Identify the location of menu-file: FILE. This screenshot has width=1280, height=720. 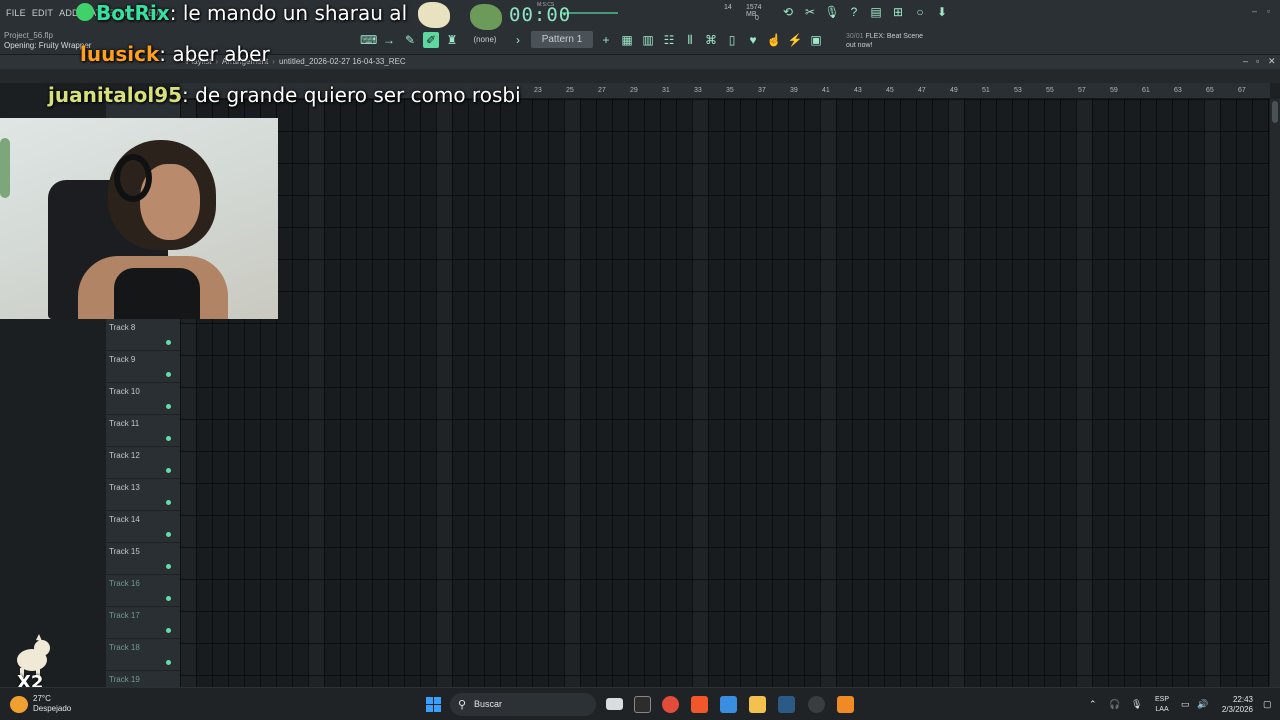
(16, 13).